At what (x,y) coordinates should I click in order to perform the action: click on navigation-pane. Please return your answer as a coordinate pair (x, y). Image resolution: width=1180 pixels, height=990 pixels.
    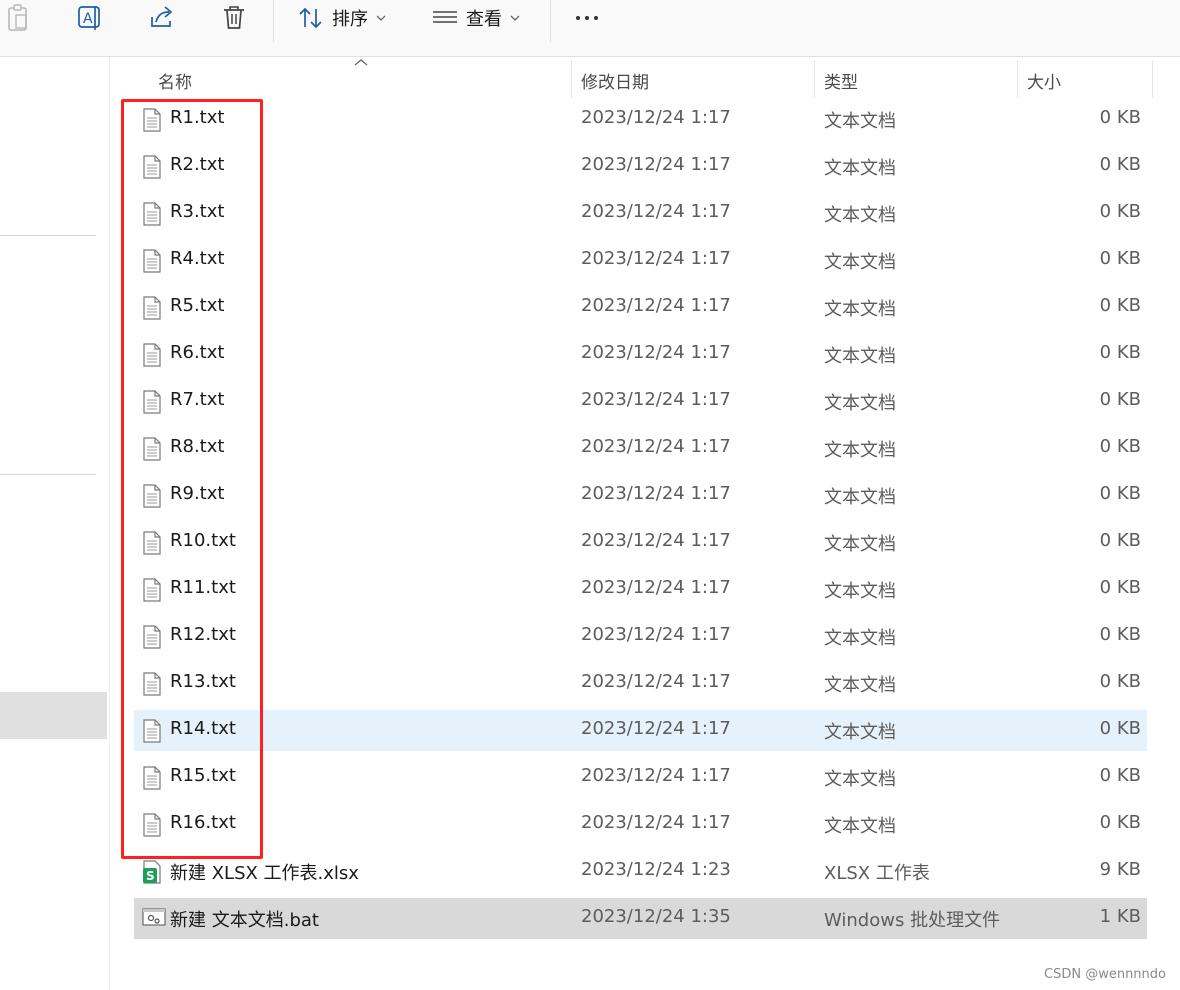
    Looking at the image, I should click on (55, 523).